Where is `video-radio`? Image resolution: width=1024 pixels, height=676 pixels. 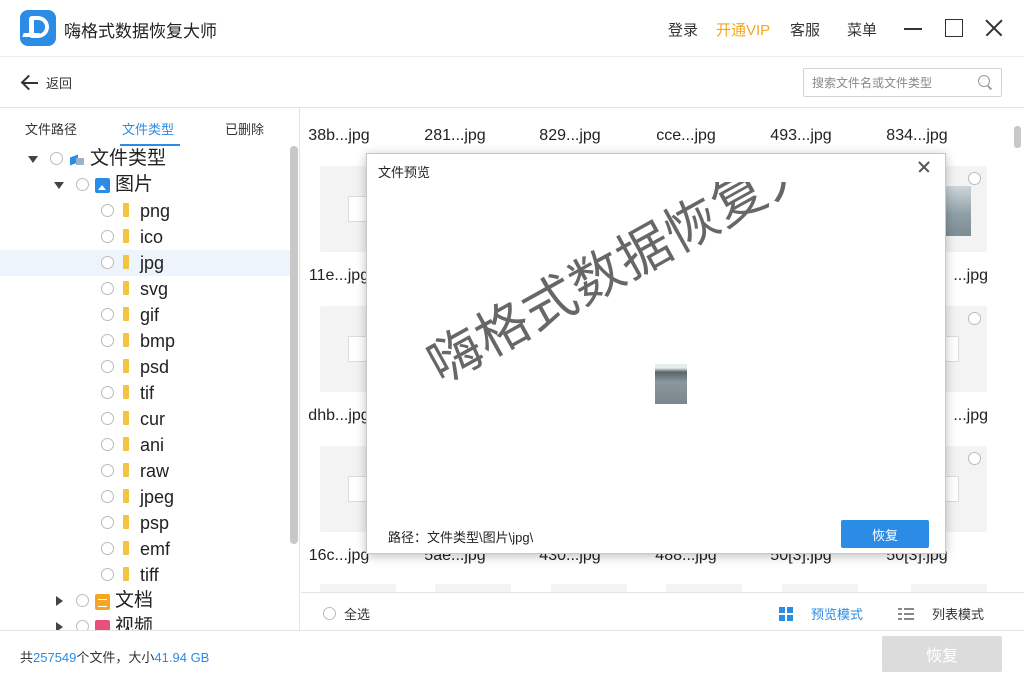 video-radio is located at coordinates (82, 625).